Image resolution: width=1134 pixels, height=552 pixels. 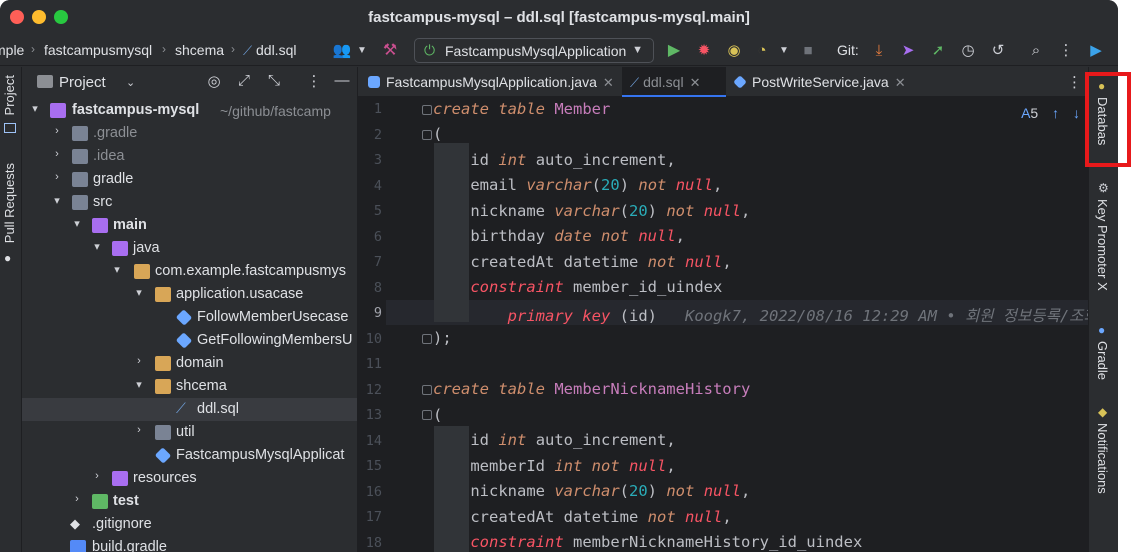 I want to click on breadcrumb-package: fastcampusmysql, so click(x=98, y=50).